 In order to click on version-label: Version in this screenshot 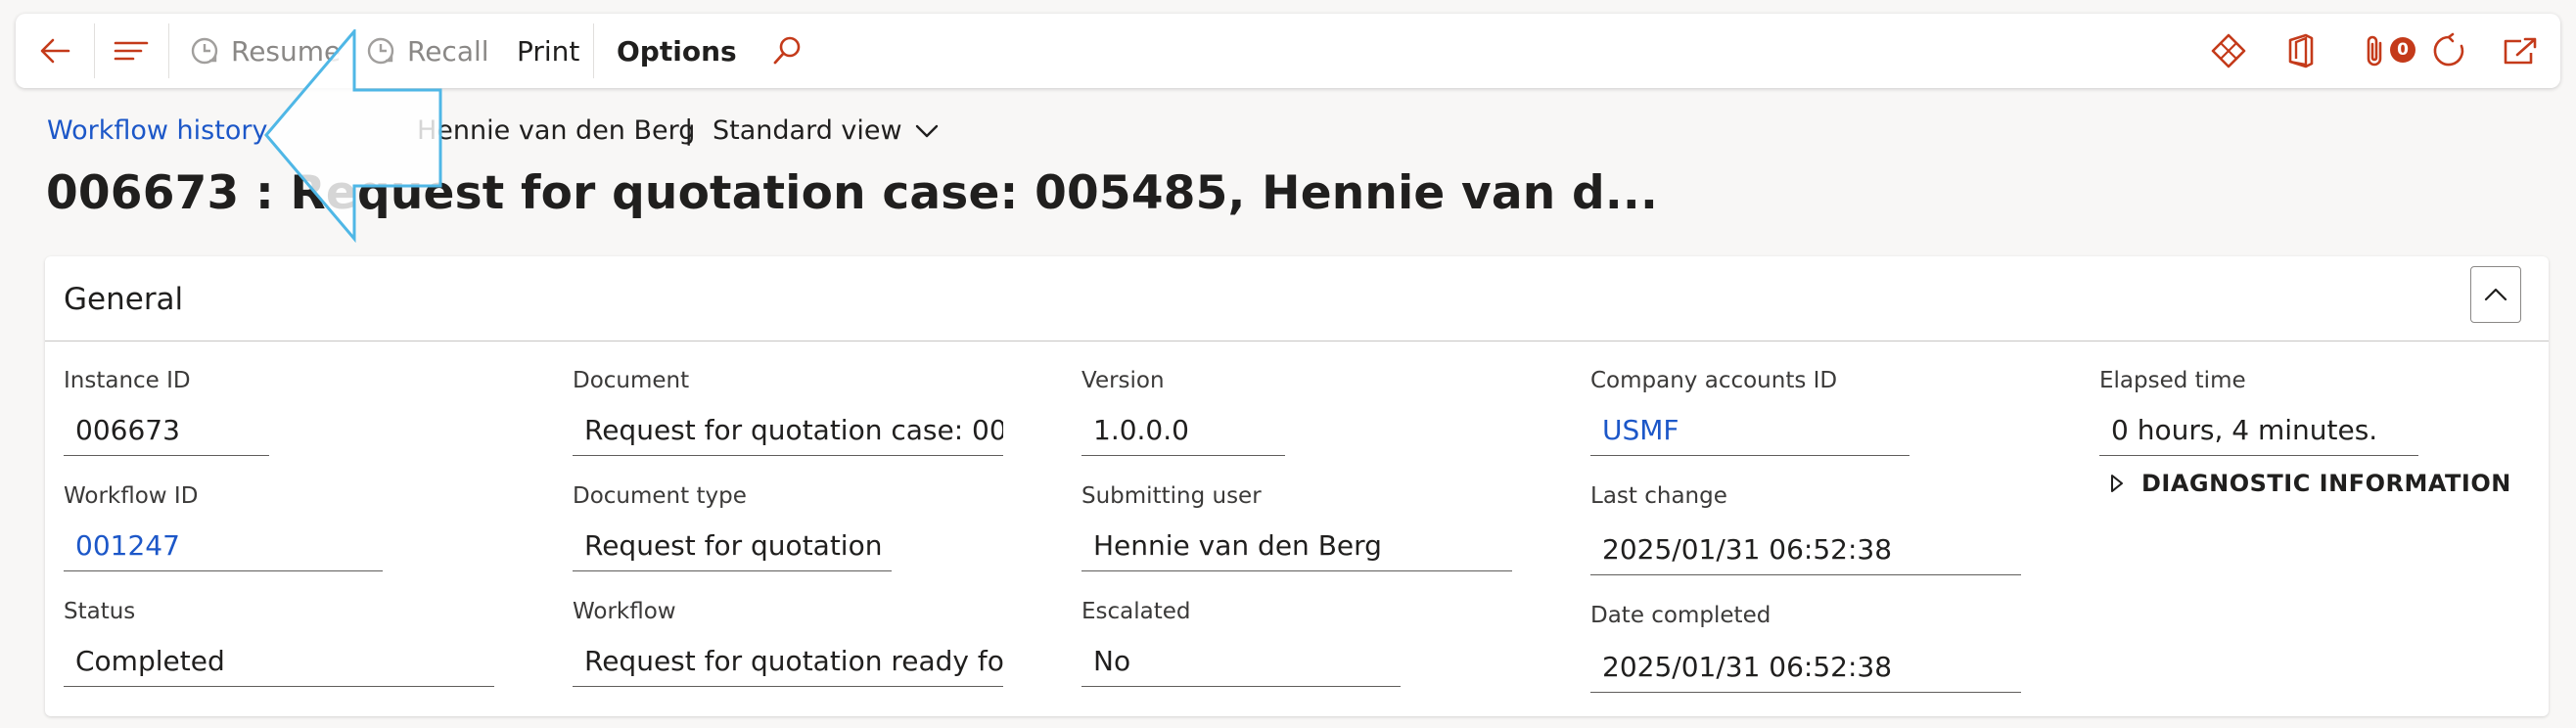, I will do `click(1123, 380)`.